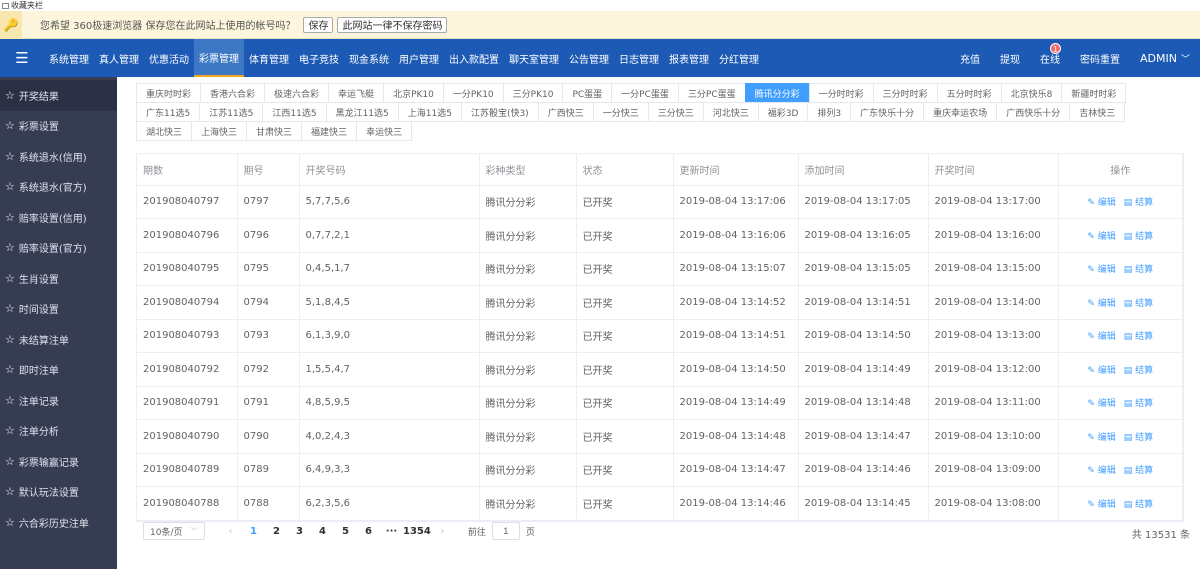 This screenshot has width=1200, height=569. What do you see at coordinates (829, 112) in the screenshot?
I see `lottery-tab: 排列3` at bounding box center [829, 112].